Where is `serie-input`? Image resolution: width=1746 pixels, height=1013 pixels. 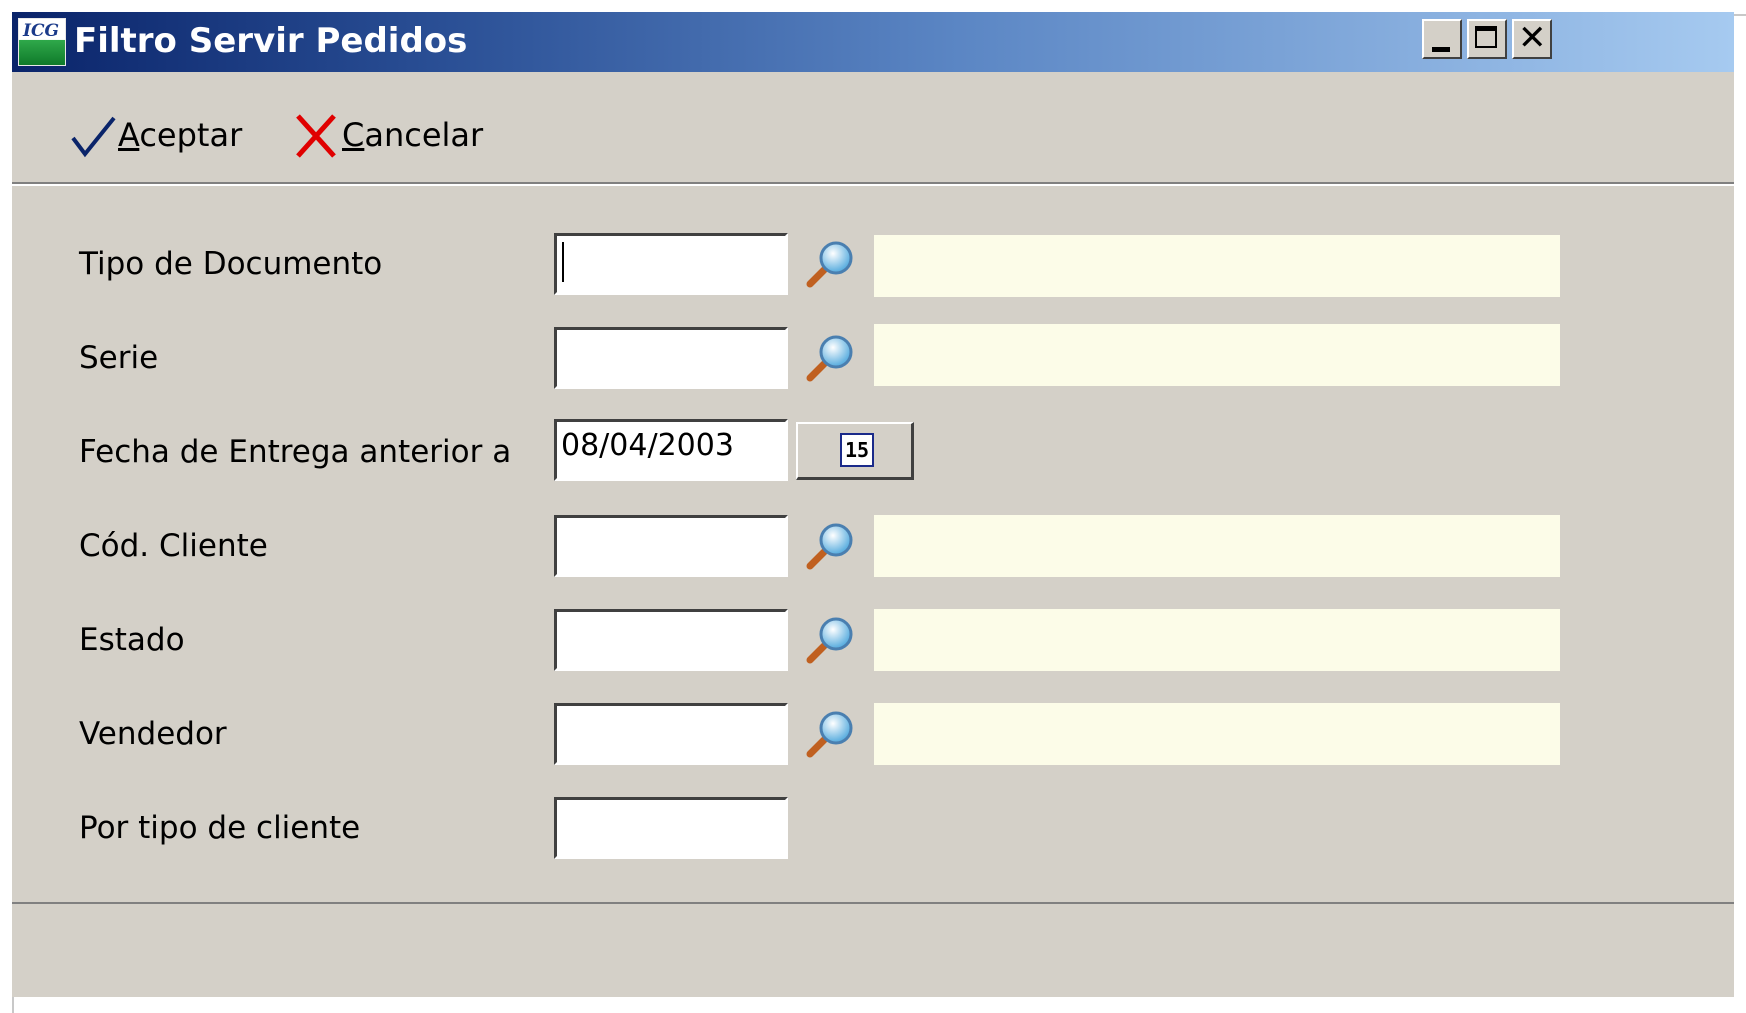
serie-input is located at coordinates (671, 358).